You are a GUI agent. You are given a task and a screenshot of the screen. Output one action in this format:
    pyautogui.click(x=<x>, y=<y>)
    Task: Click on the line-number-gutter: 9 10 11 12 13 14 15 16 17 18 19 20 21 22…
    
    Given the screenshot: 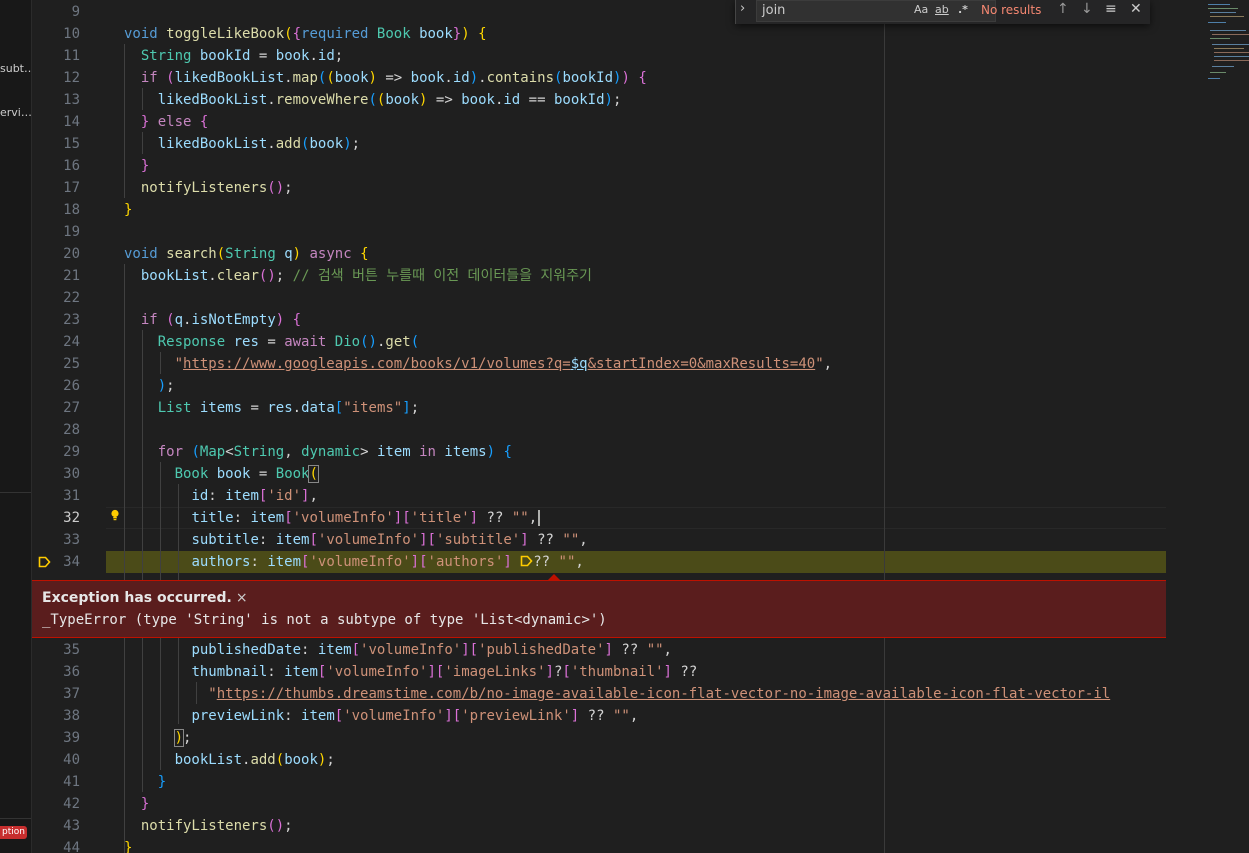 What is the action you would take?
    pyautogui.click(x=69, y=426)
    